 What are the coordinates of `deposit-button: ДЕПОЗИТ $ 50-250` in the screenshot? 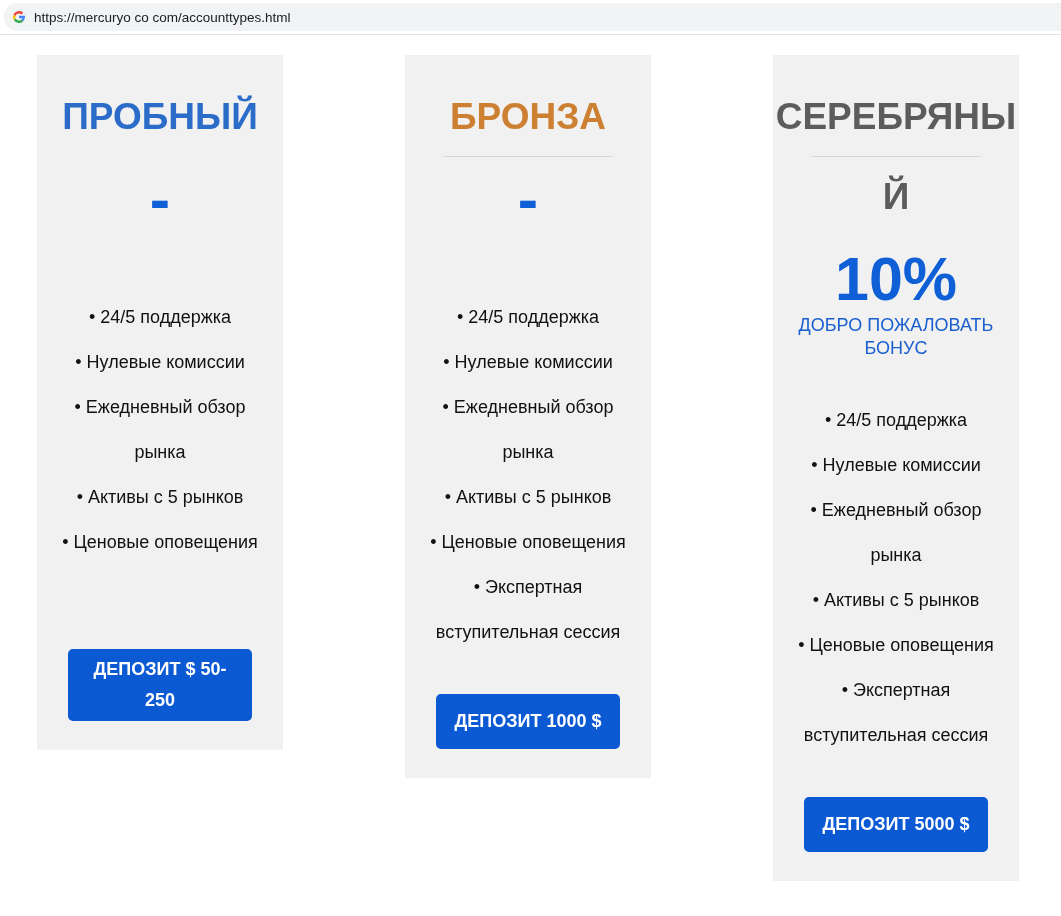 It's located at (160, 685).